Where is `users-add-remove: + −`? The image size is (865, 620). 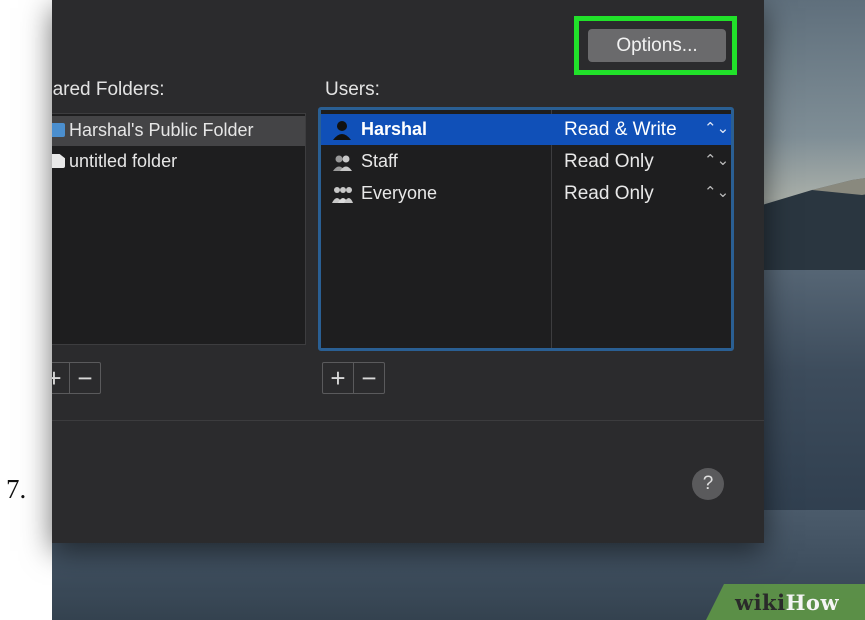
users-add-remove: + − is located at coordinates (353, 378).